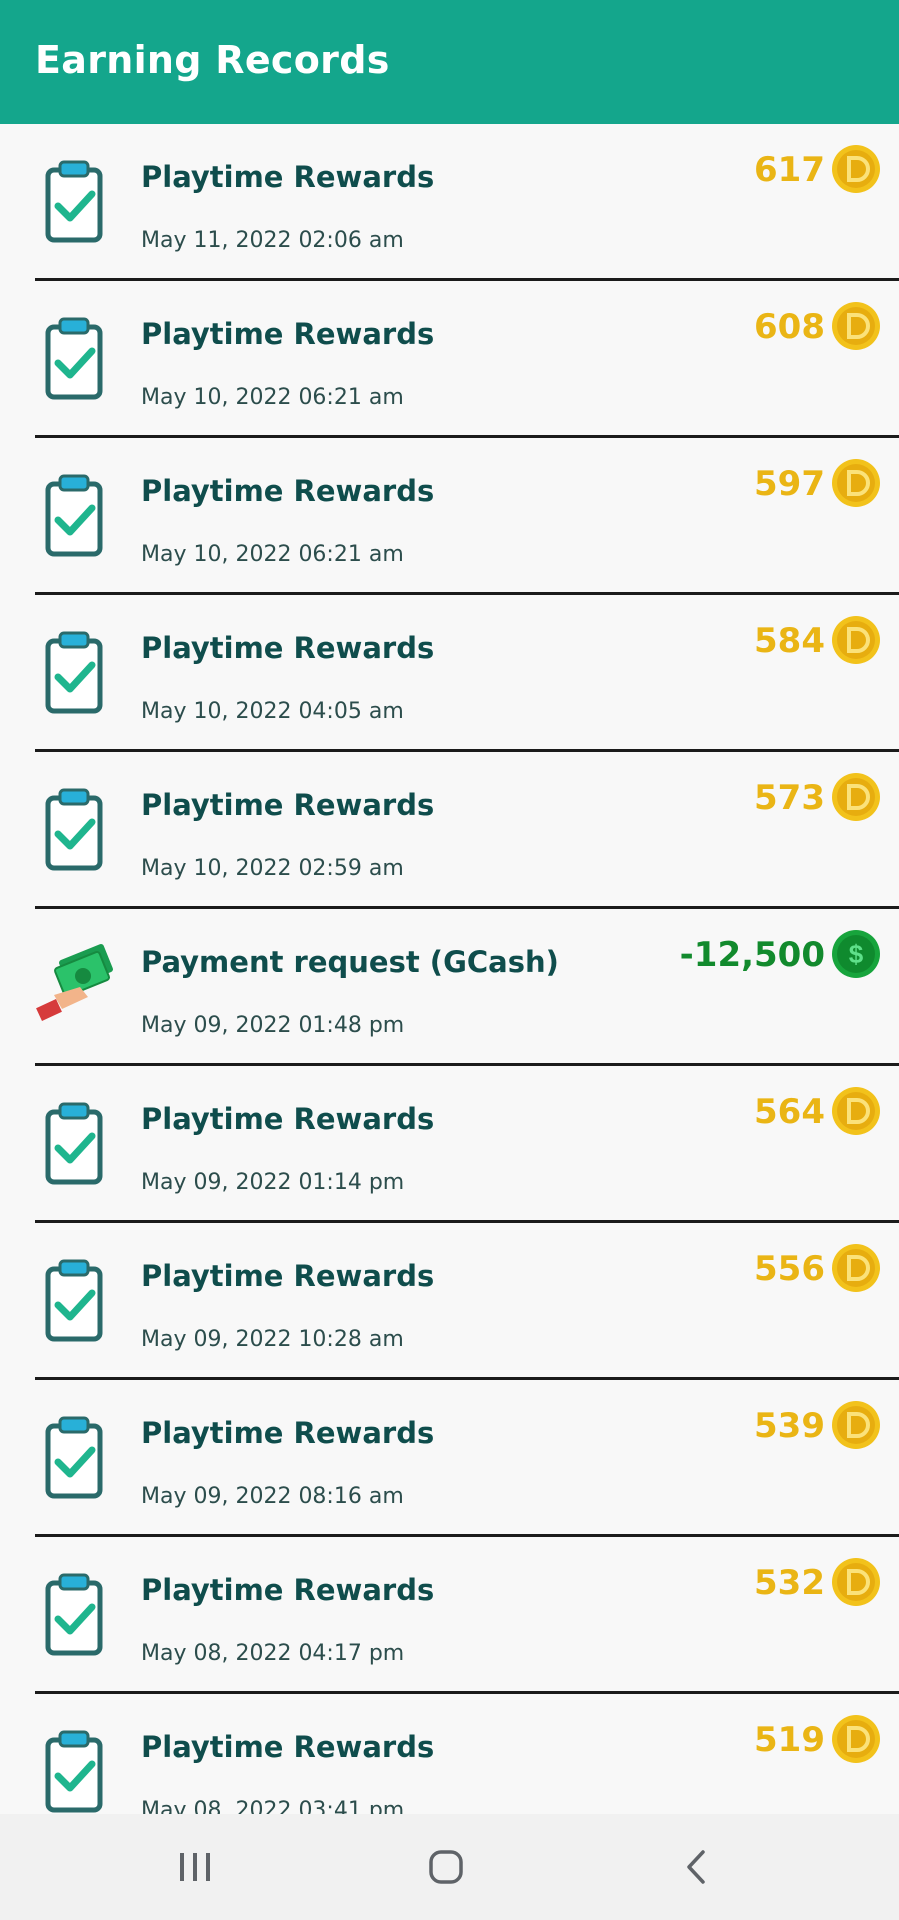 The height and width of the screenshot is (1920, 899). Describe the element at coordinates (272, 868) in the screenshot. I see `record-date: May 10, 2022 02:59 am` at that location.